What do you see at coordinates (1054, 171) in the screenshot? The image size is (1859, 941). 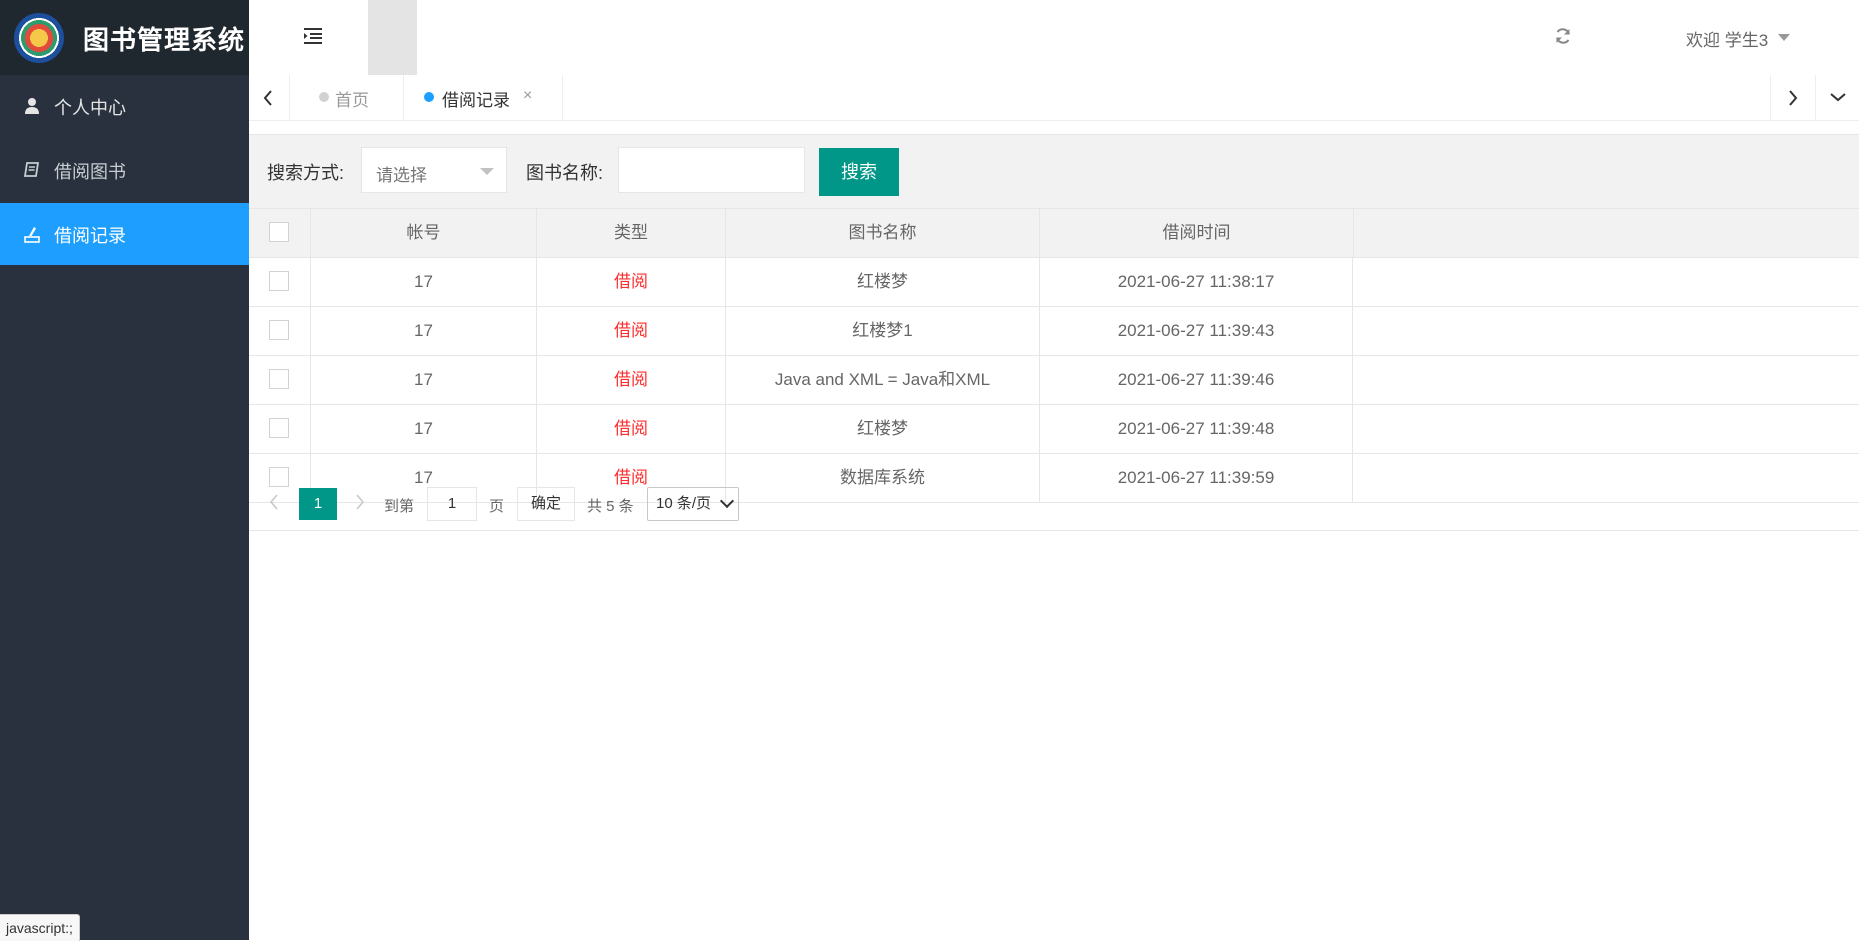 I see `search-bar: 搜索方式: 请选择 图书名称: 搜索` at bounding box center [1054, 171].